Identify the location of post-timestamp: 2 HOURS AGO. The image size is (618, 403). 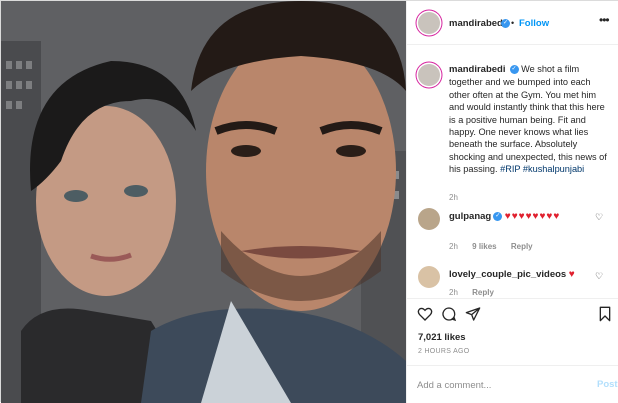
(444, 351).